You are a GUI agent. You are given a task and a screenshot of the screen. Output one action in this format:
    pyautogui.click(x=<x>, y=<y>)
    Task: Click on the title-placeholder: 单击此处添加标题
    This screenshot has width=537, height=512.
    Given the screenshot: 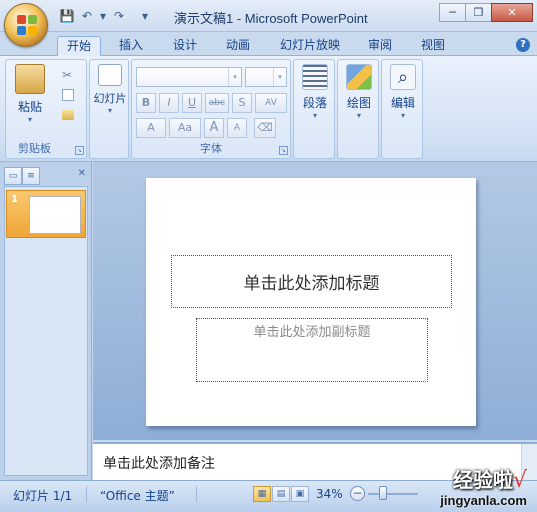 What is the action you would take?
    pyautogui.click(x=311, y=281)
    